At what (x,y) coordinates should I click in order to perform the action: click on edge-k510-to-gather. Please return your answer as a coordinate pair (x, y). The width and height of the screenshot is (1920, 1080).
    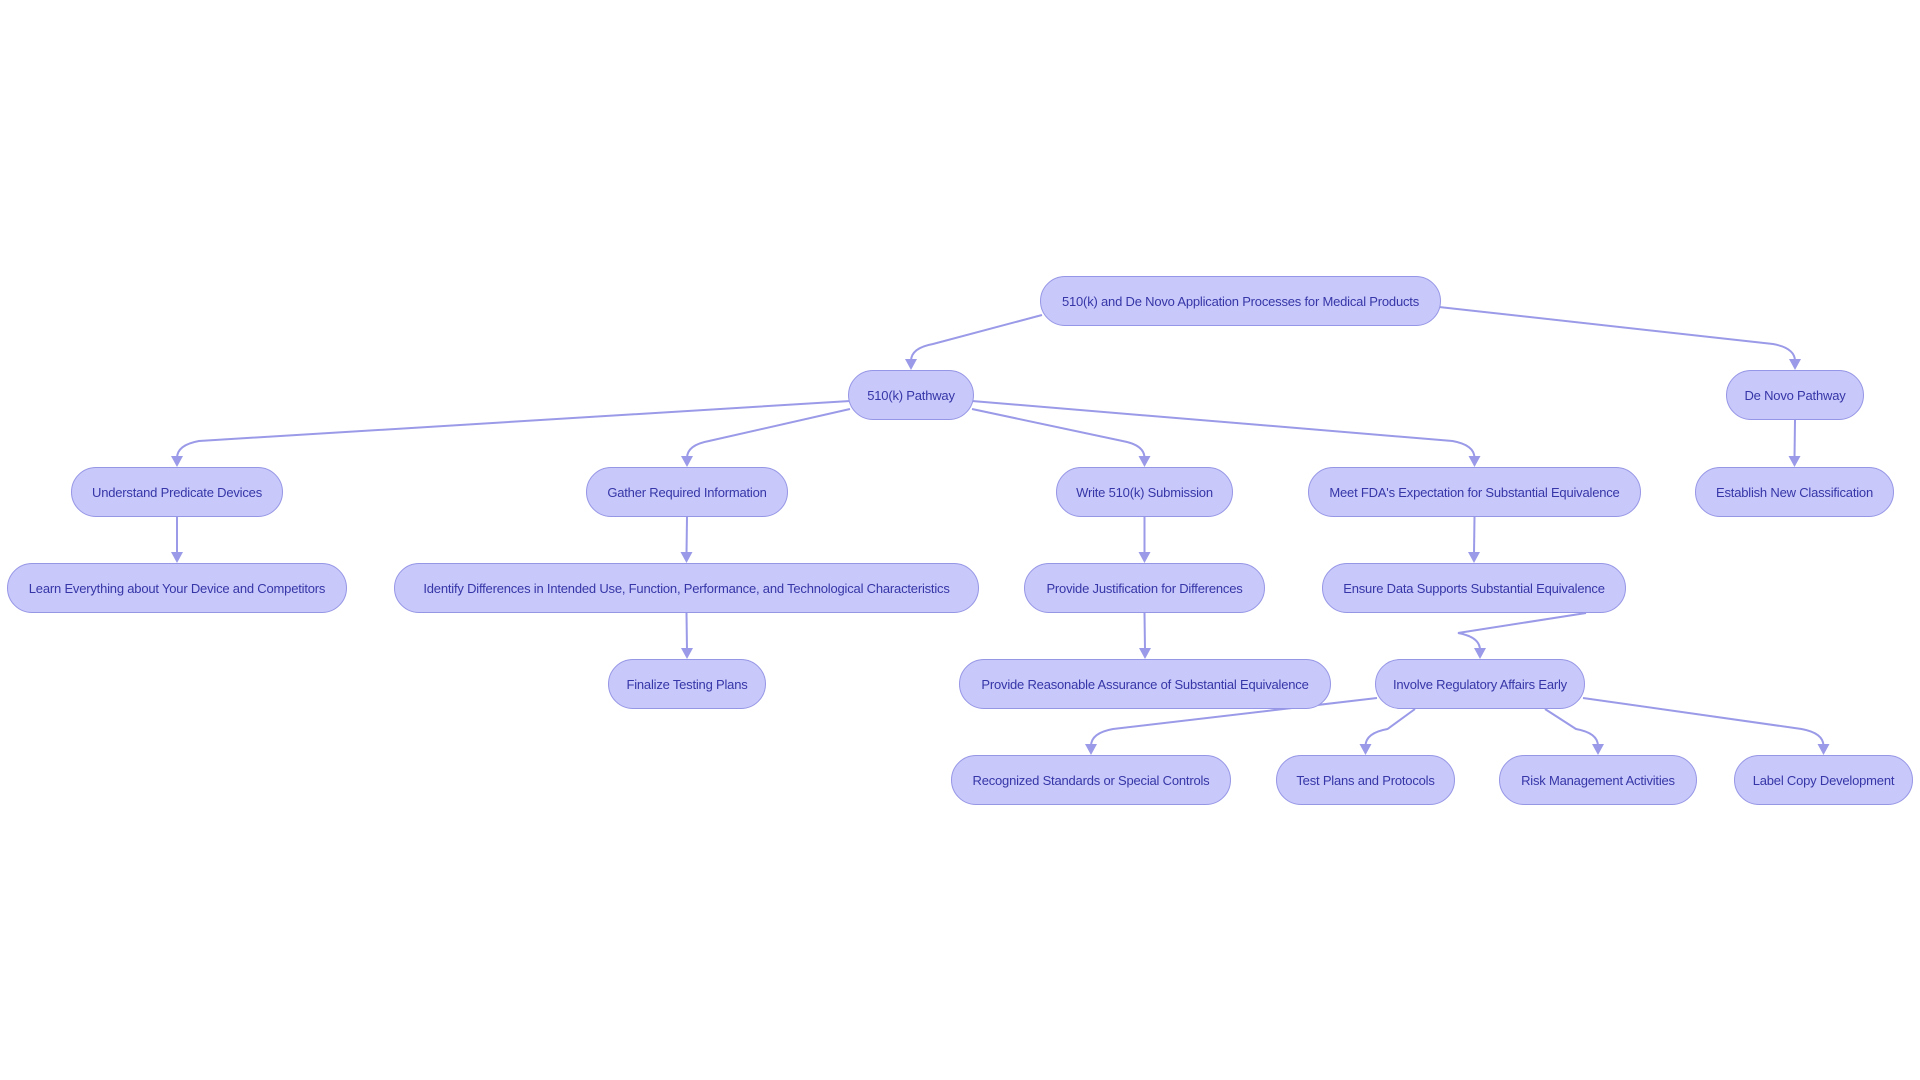
    Looking at the image, I should click on (768, 433).